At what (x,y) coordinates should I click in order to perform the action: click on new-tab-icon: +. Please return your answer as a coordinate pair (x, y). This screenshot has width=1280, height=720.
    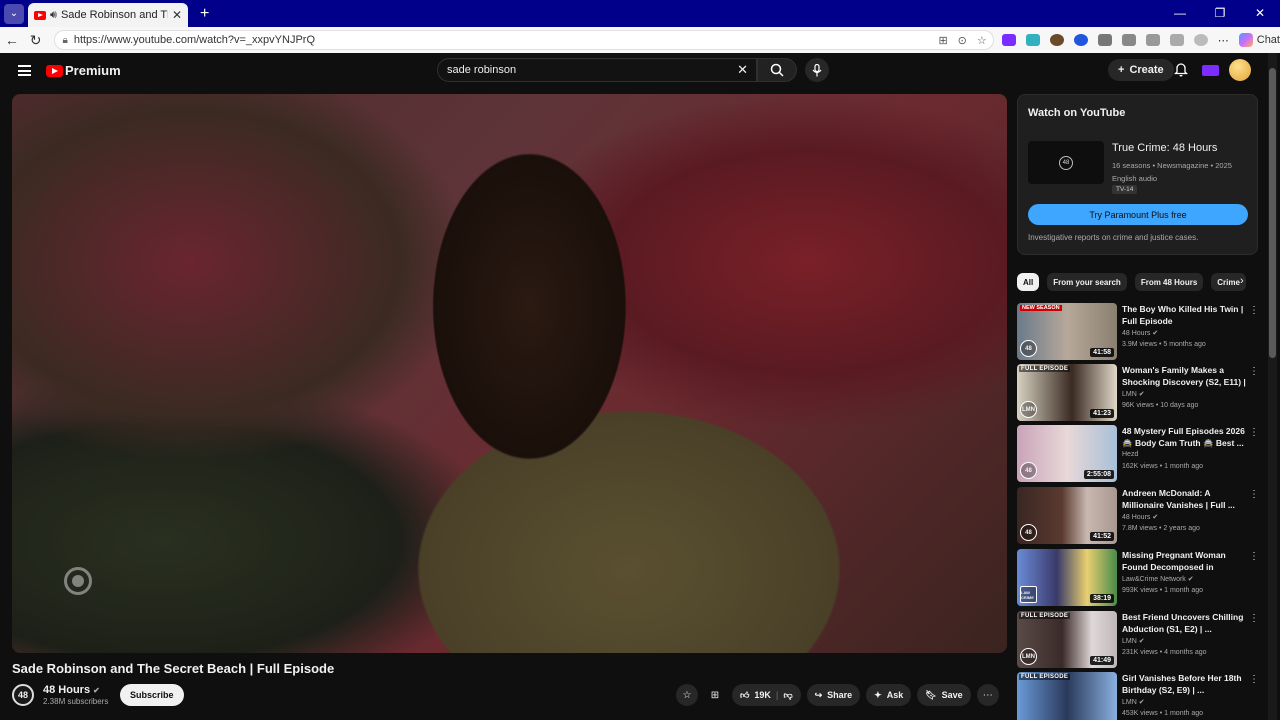
    Looking at the image, I should click on (204, 14).